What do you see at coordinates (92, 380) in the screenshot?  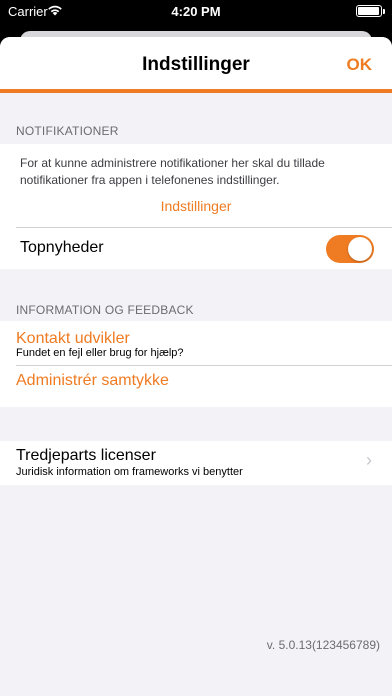 I see `manage-consent-title: Administrér samtykke` at bounding box center [92, 380].